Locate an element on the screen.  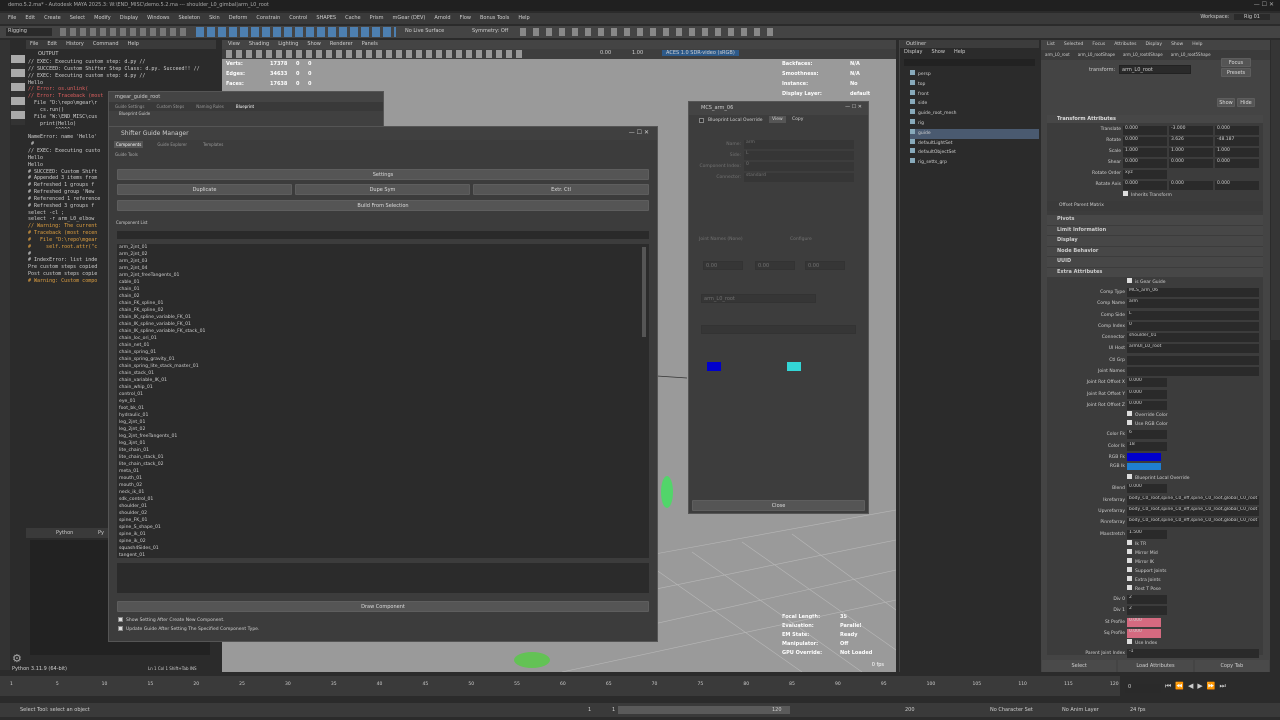
list-item: mouth_01 is located at coordinates (384, 478).